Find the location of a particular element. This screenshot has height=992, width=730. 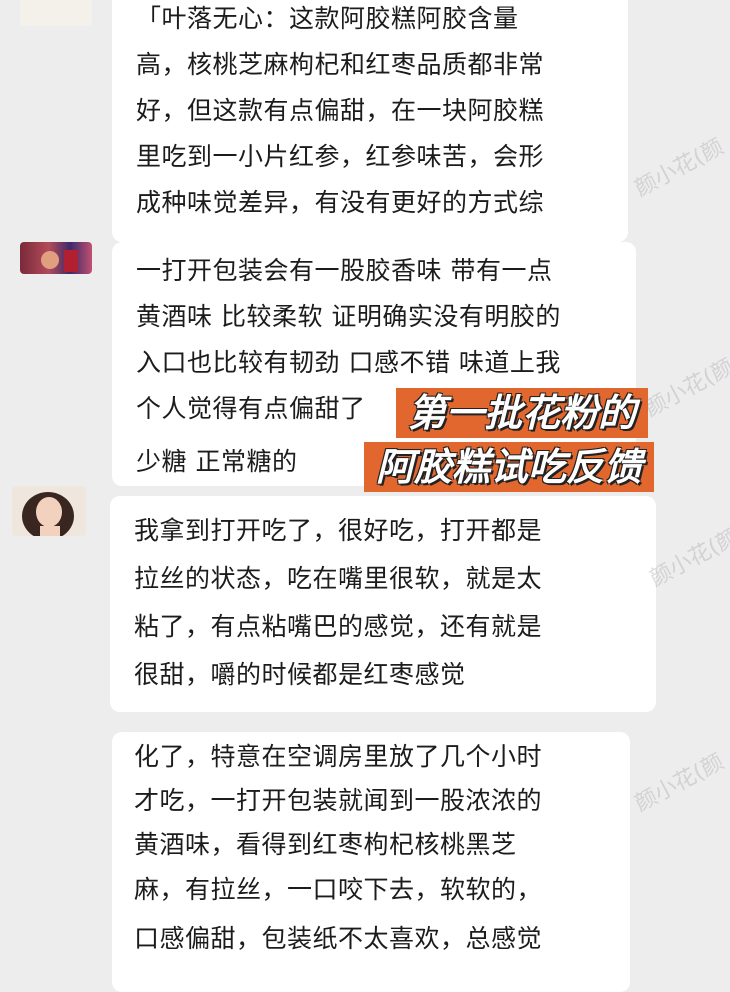

banner-line-1: 第一批花粉的 is located at coordinates (522, 413).